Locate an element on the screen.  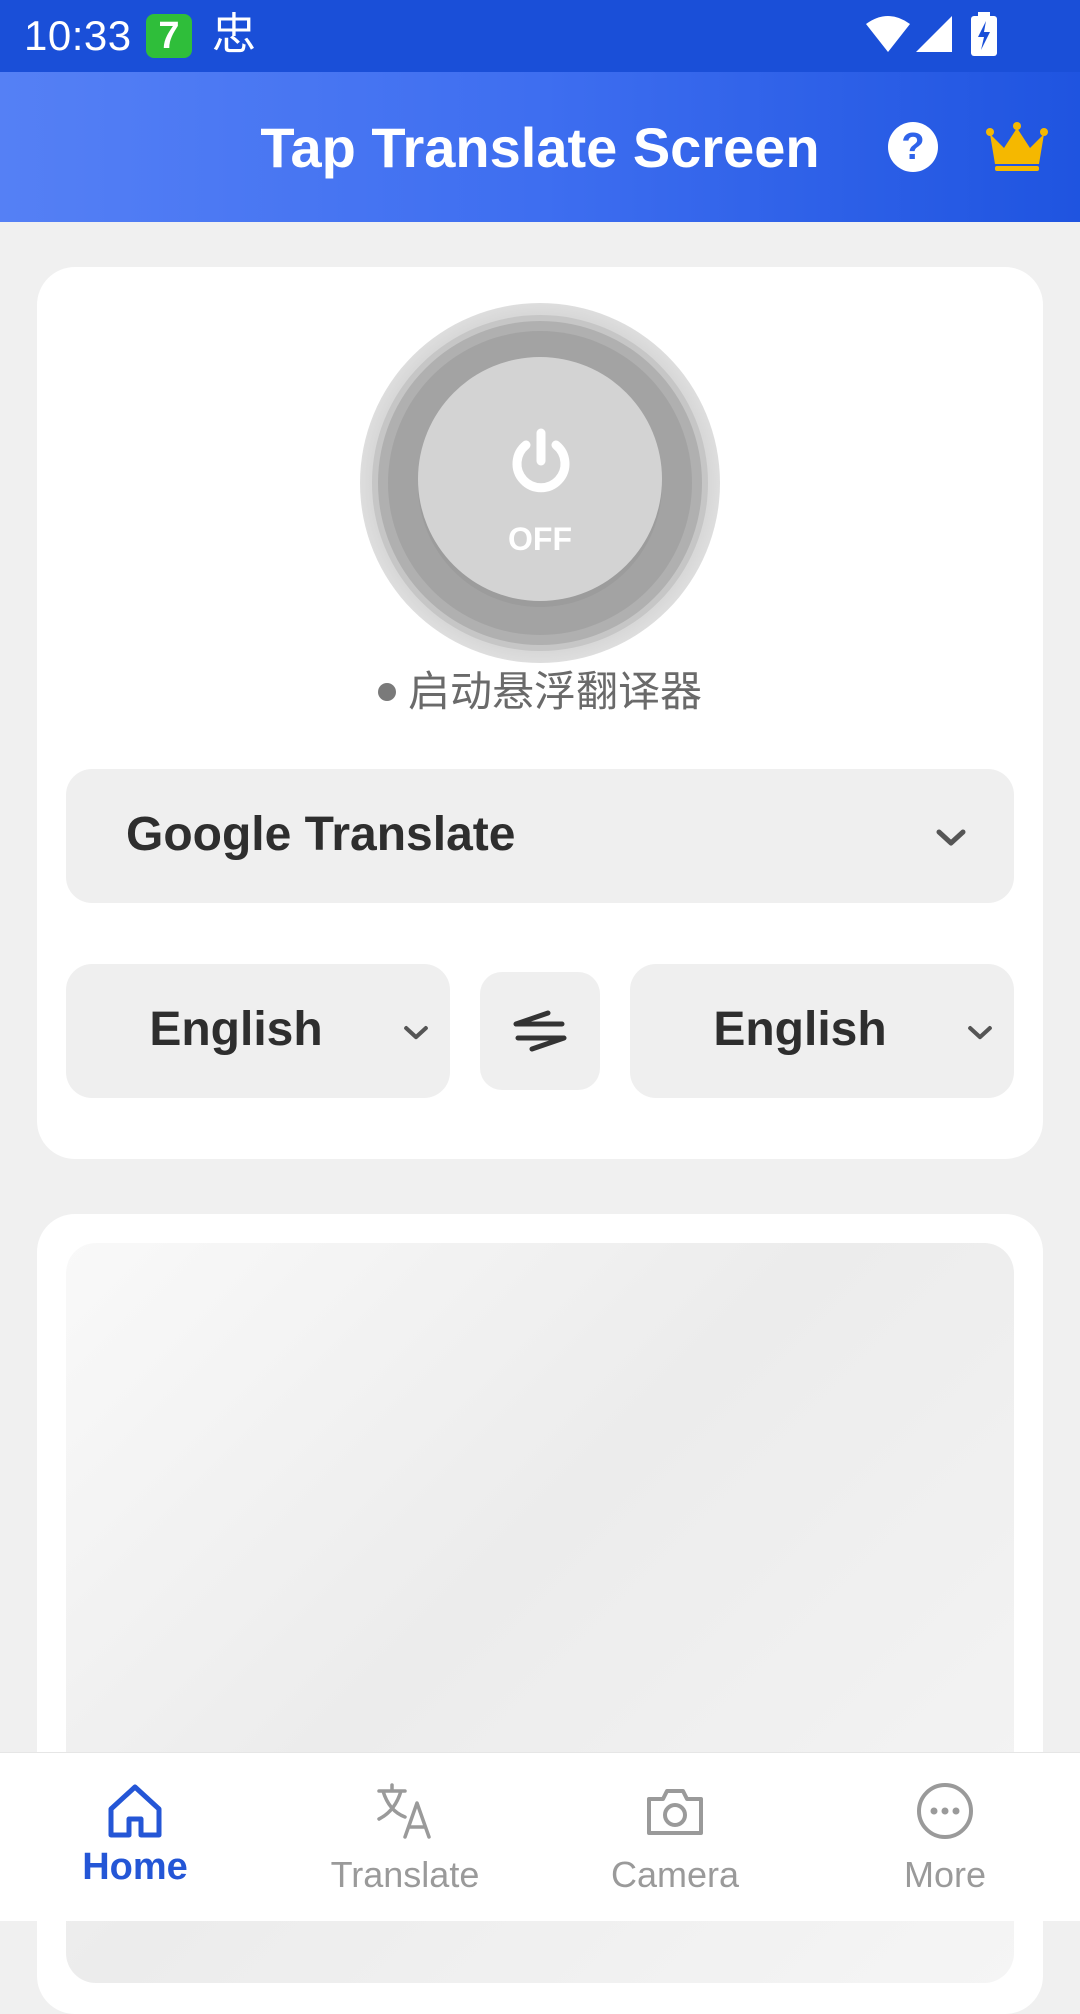
nav-item-translate: Translate is located at coordinates (405, 1837).